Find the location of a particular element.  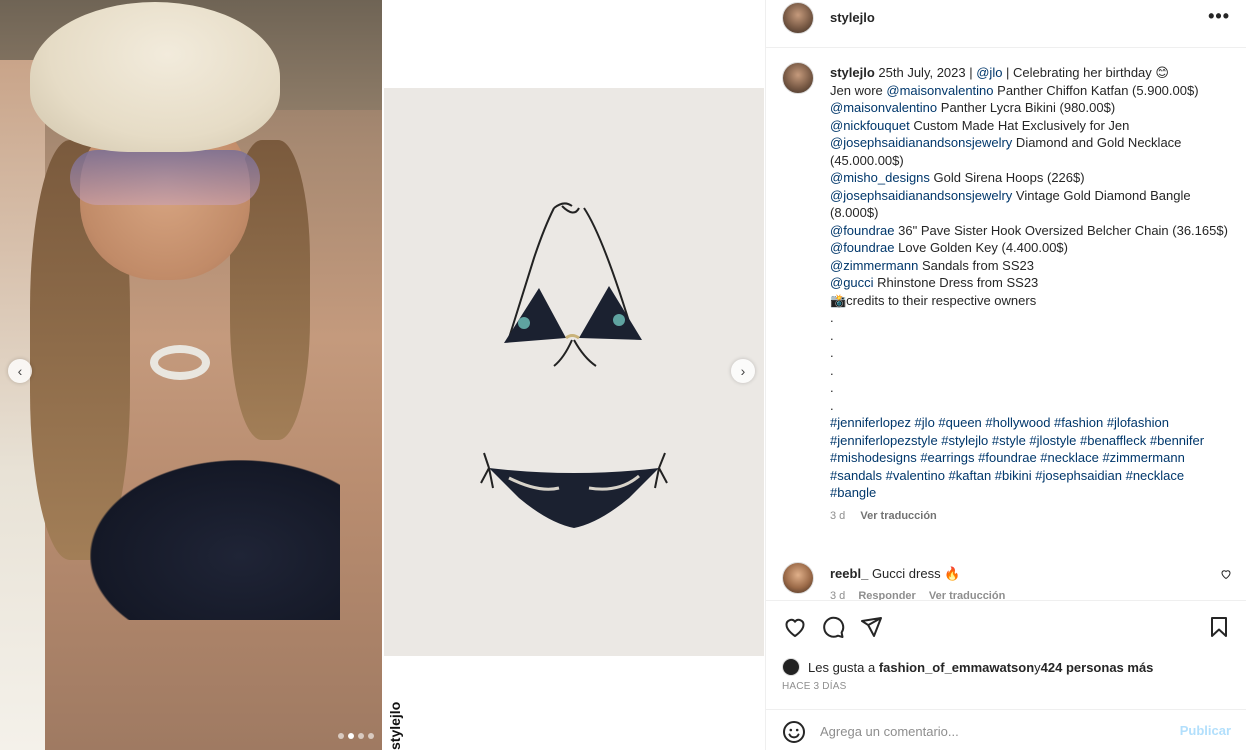

caption-mention: @misho_designs is located at coordinates (880, 177).